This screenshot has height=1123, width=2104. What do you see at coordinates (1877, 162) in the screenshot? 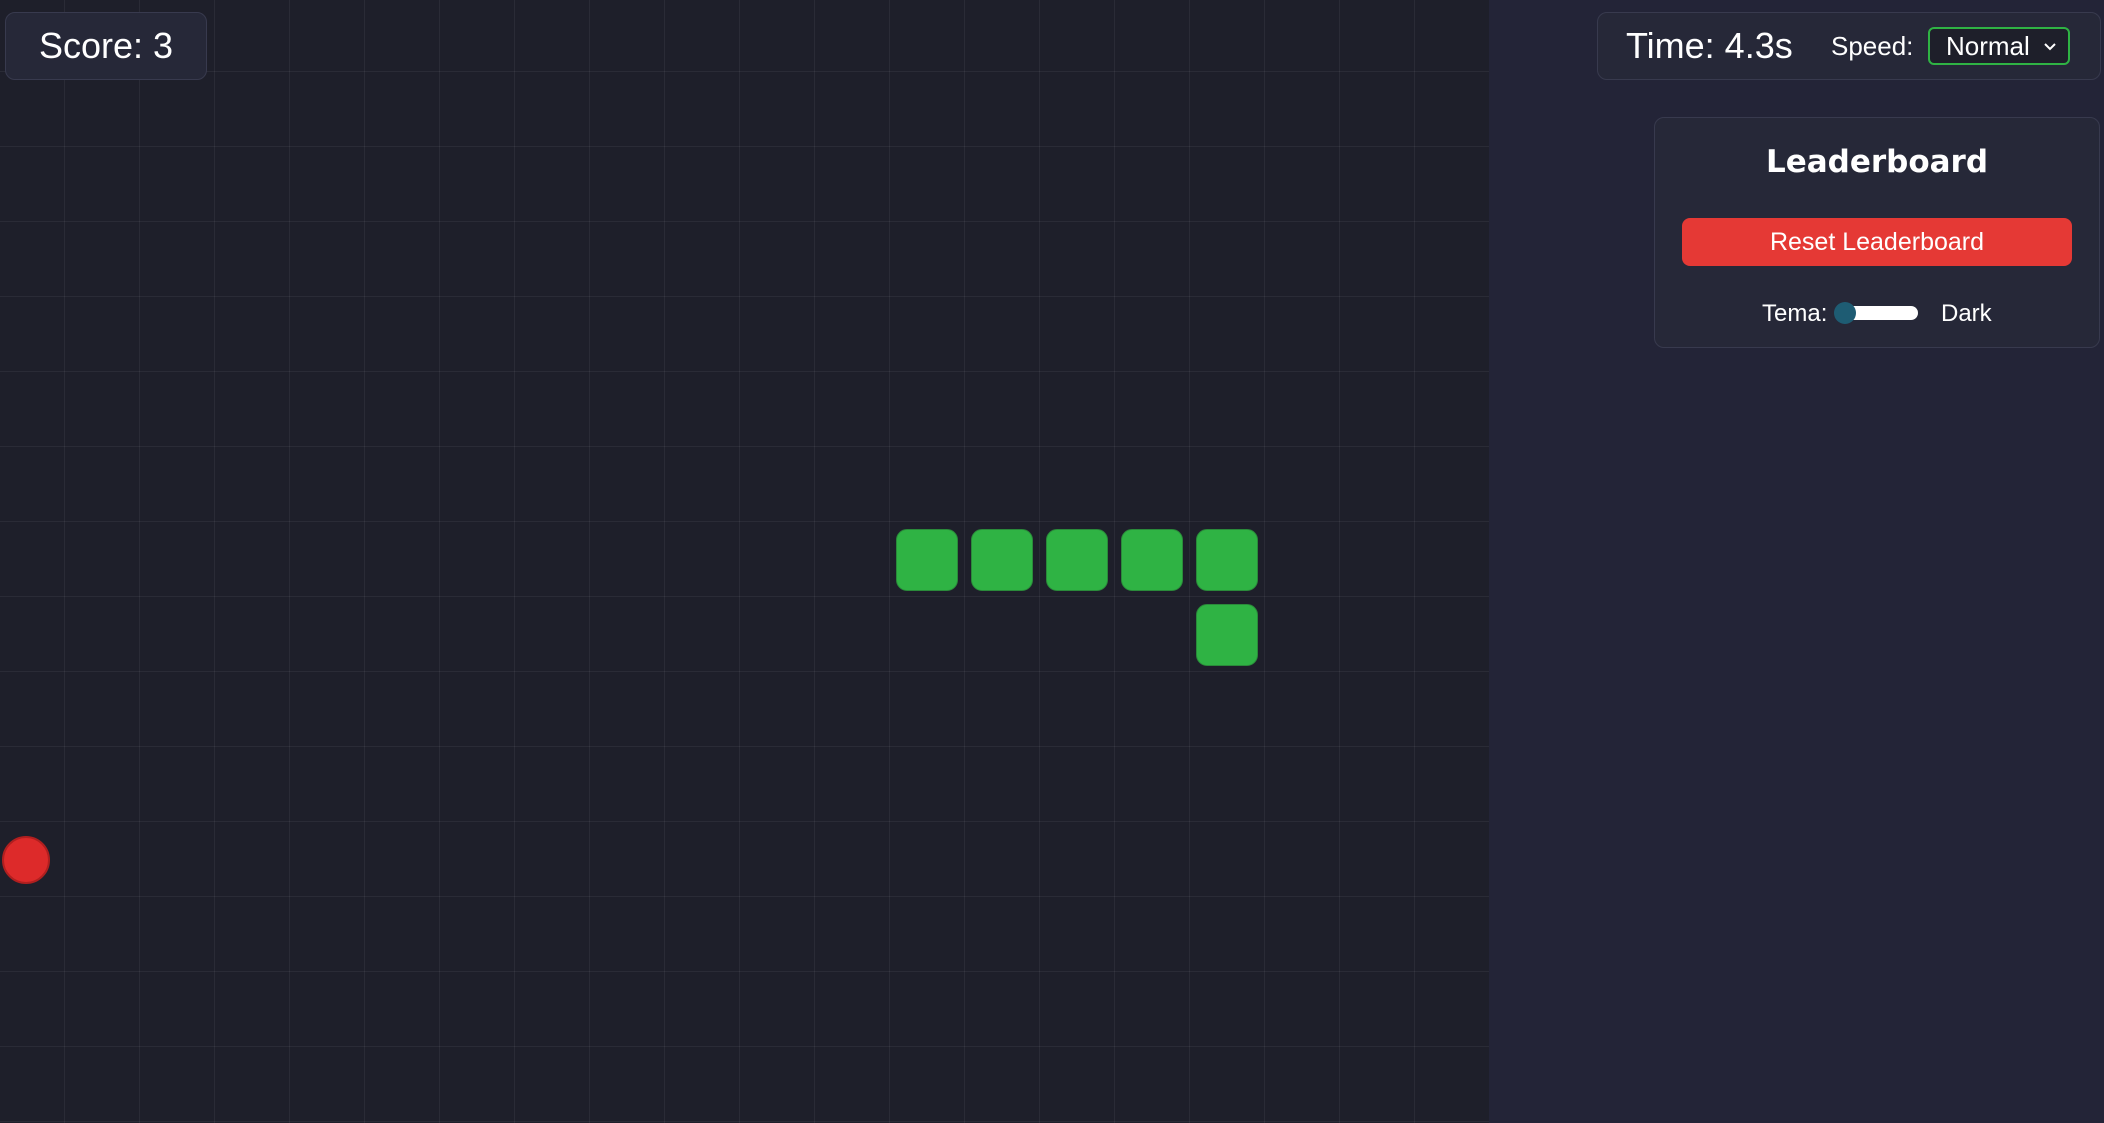
I see `leaderboard-title: Leaderboard` at bounding box center [1877, 162].